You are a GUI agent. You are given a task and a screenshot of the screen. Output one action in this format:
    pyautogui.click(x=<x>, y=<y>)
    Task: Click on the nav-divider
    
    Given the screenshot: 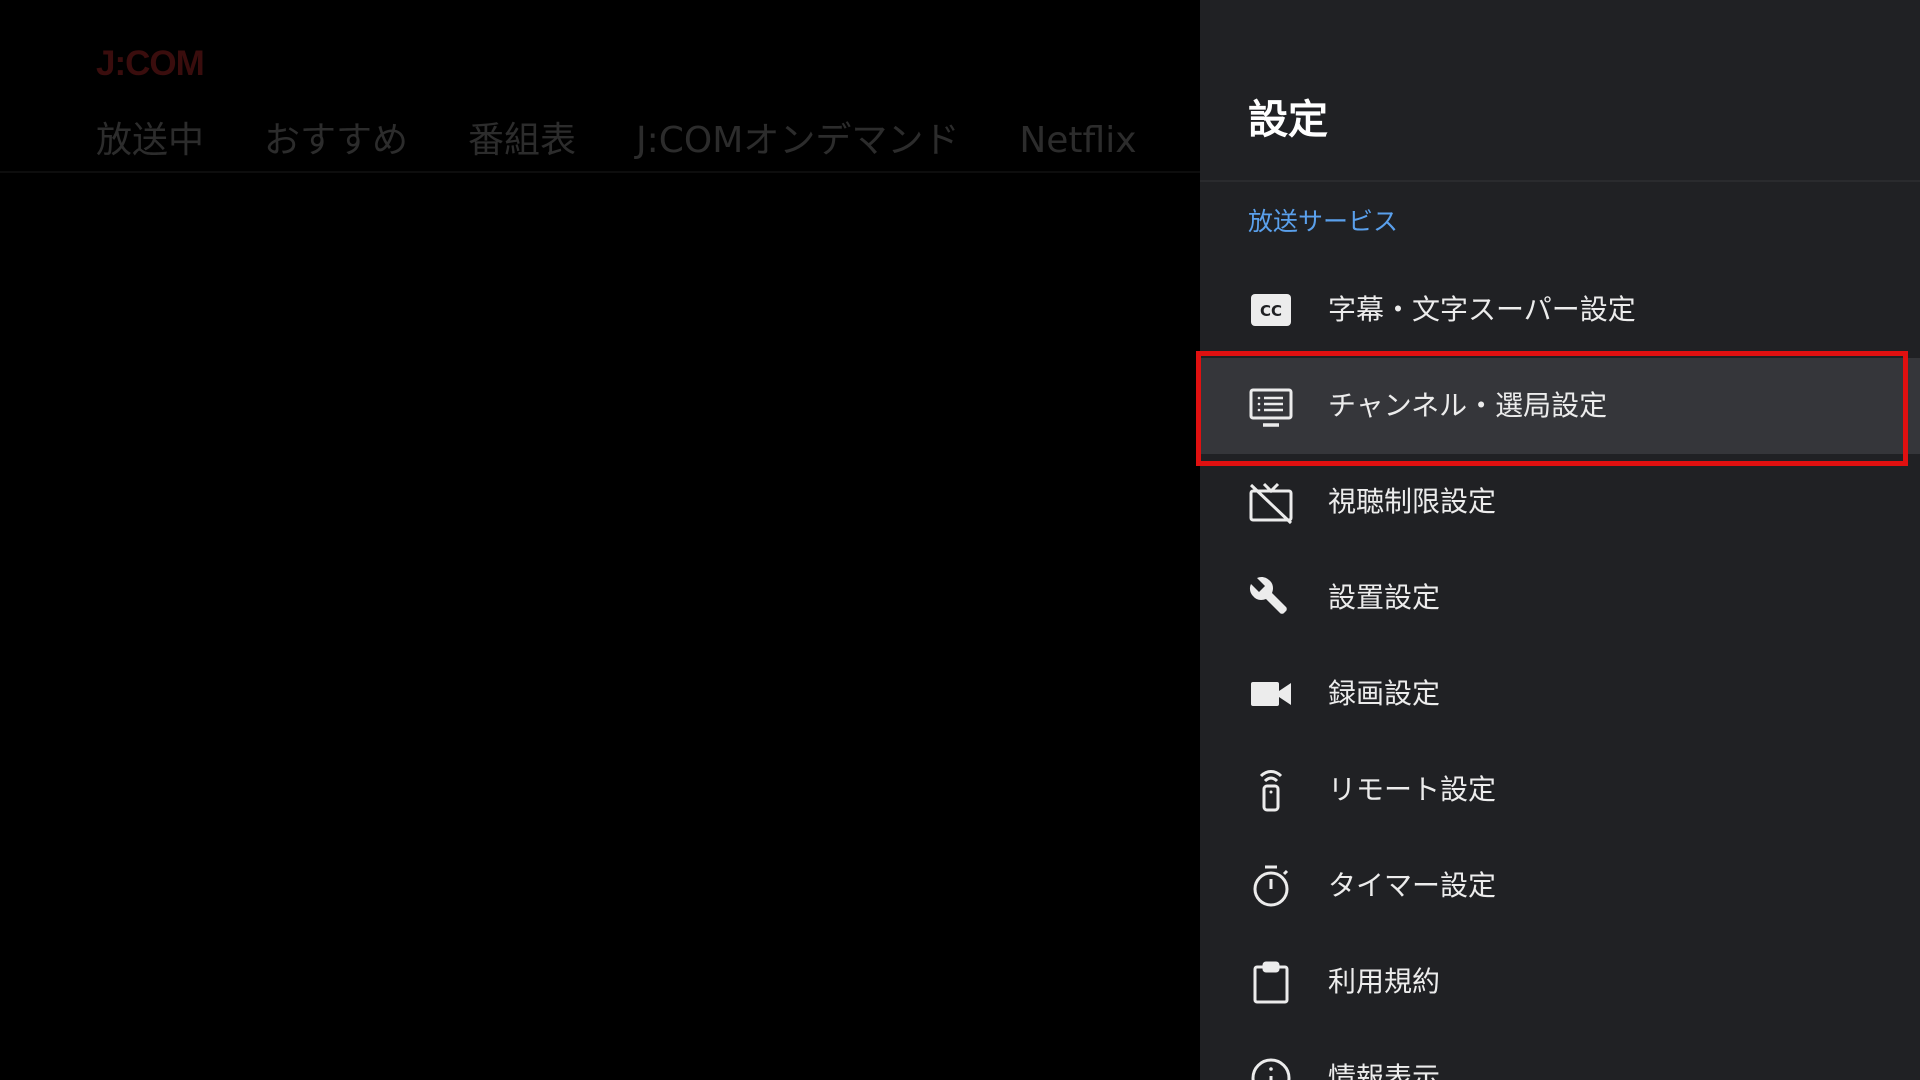 What is the action you would take?
    pyautogui.click(x=600, y=172)
    